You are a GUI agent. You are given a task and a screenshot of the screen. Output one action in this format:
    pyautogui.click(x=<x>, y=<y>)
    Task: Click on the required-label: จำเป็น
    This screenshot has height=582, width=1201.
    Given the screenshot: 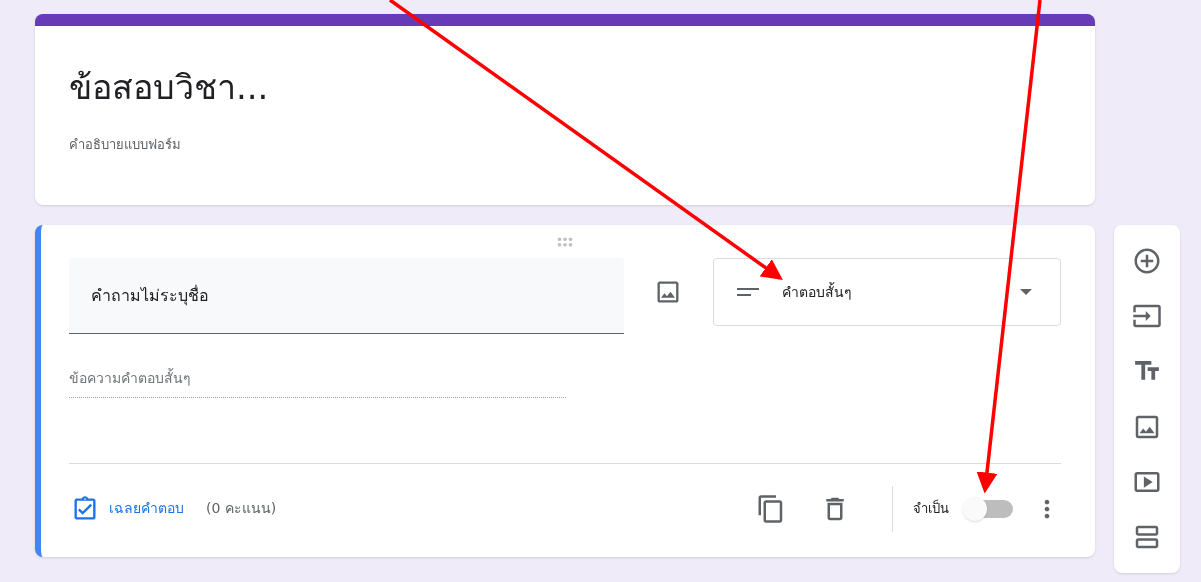 What is the action you would take?
    pyautogui.click(x=931, y=508)
    